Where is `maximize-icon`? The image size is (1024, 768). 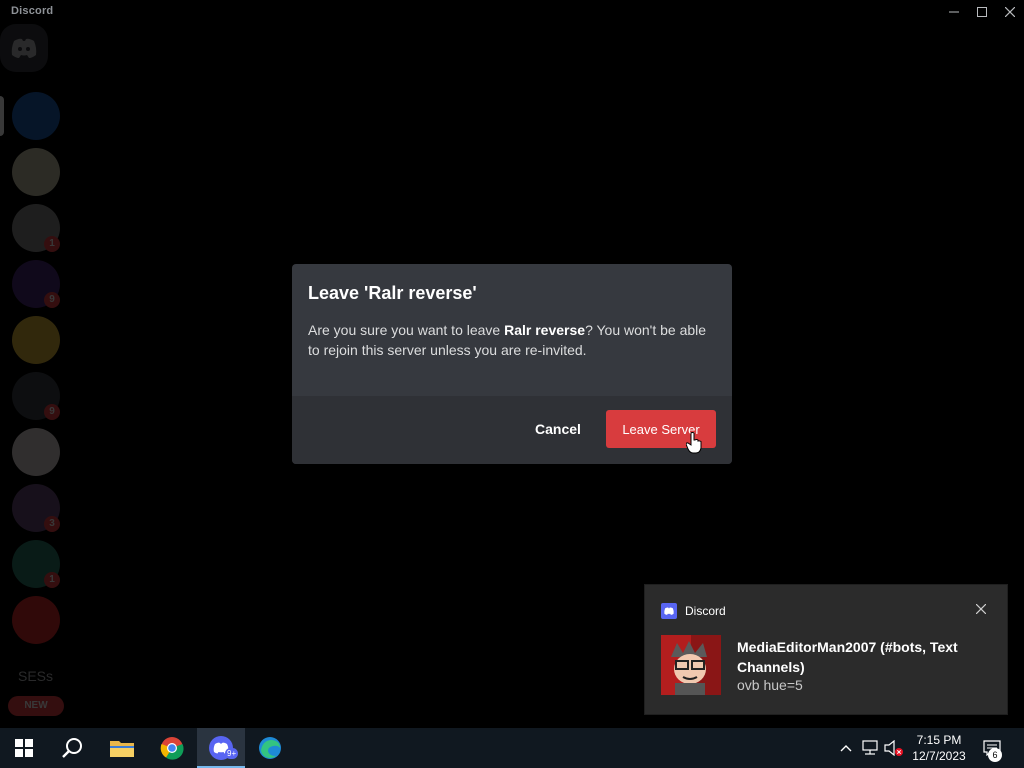
maximize-icon is located at coordinates (982, 12).